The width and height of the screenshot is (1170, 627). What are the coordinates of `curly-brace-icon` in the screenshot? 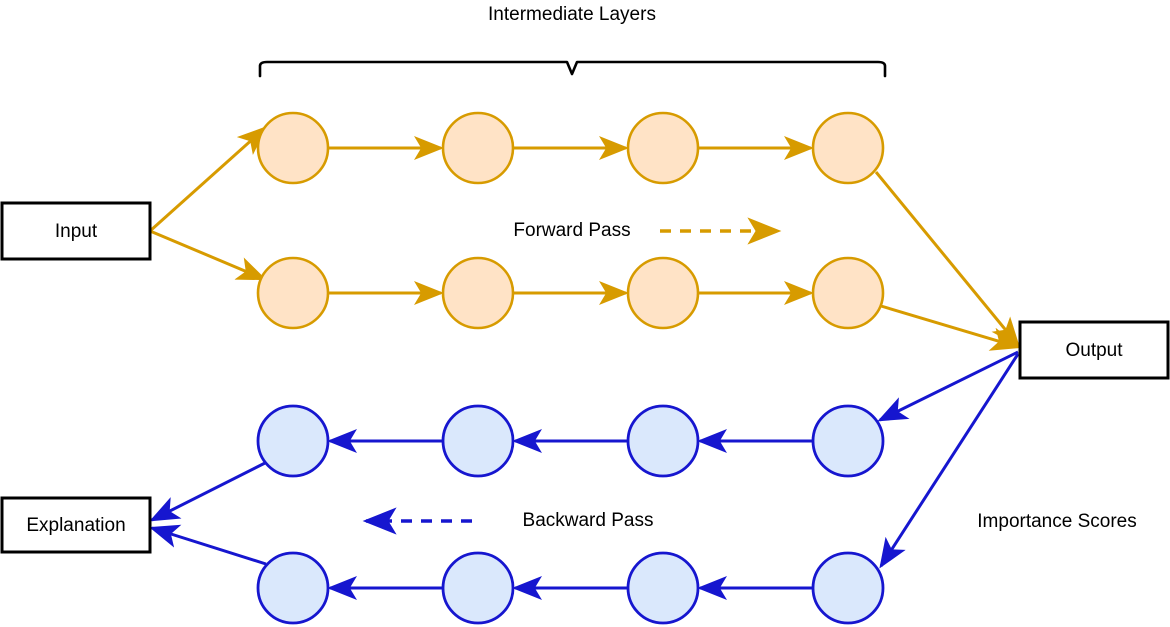 It's located at (572, 69).